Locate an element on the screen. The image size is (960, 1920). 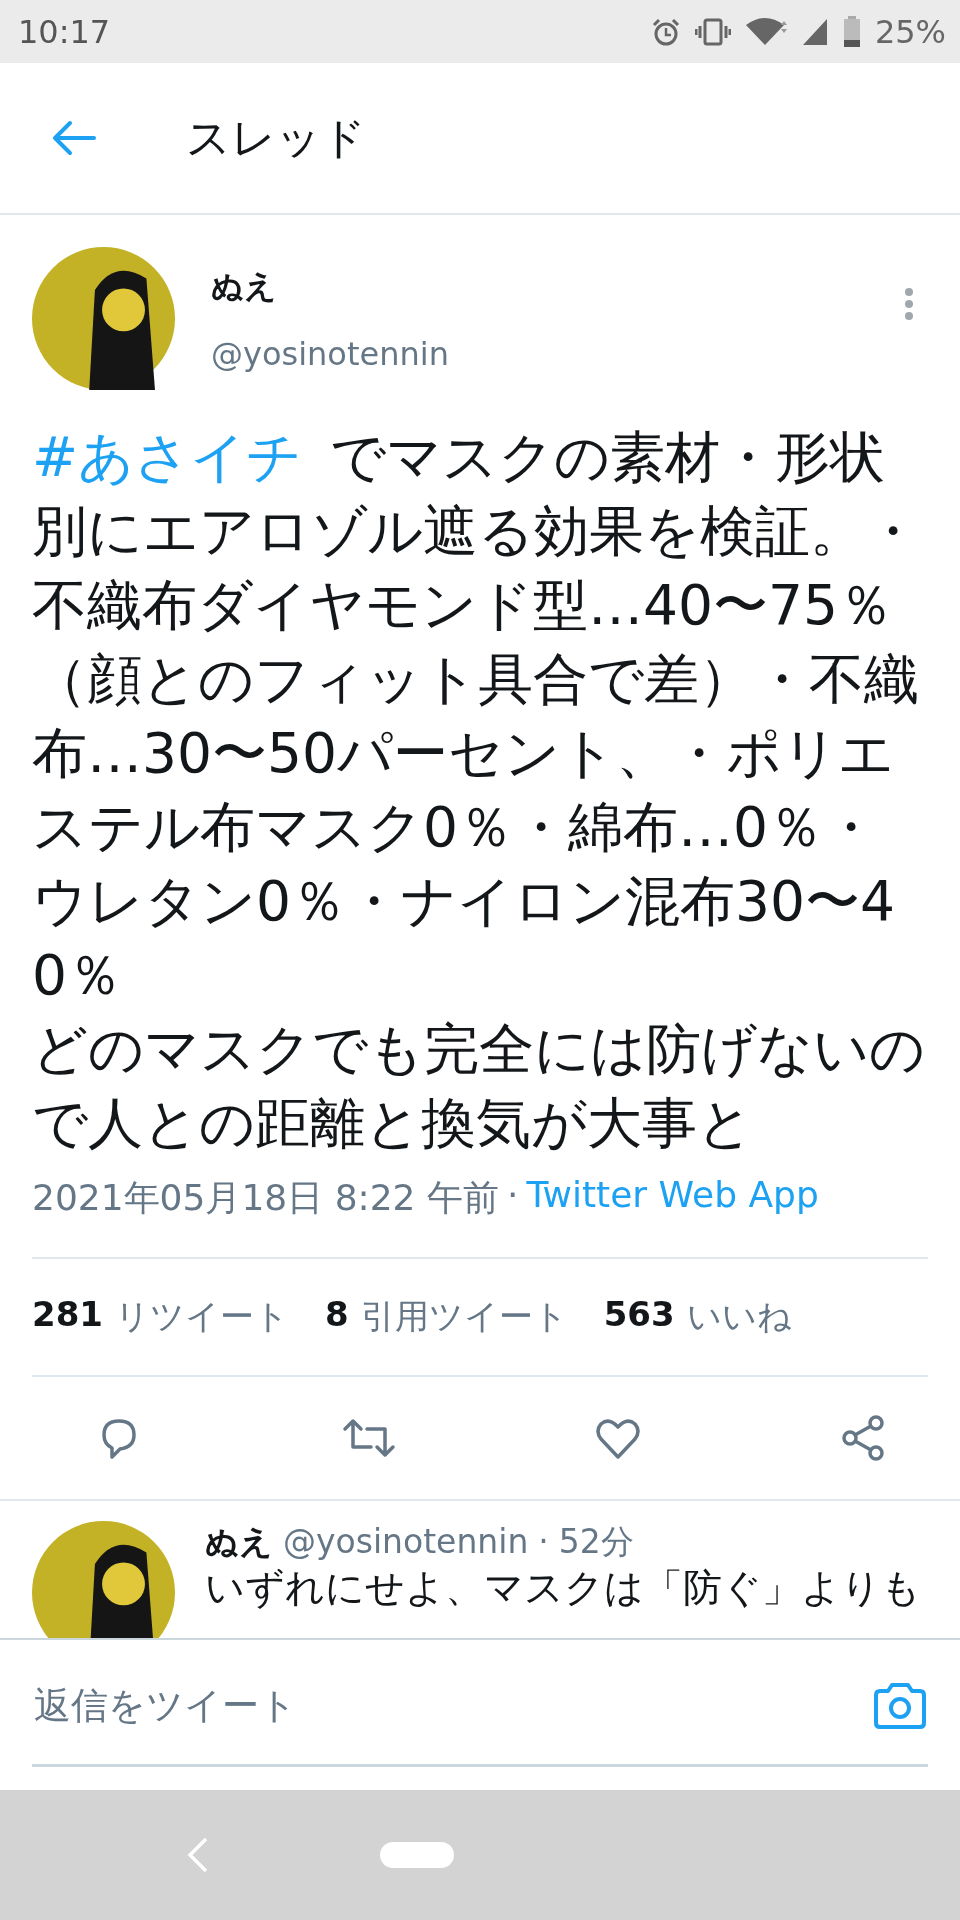
tweet-text: どのマスクでも完全には防げないので人との距離と換気が大事と is located at coordinates (479, 1086).